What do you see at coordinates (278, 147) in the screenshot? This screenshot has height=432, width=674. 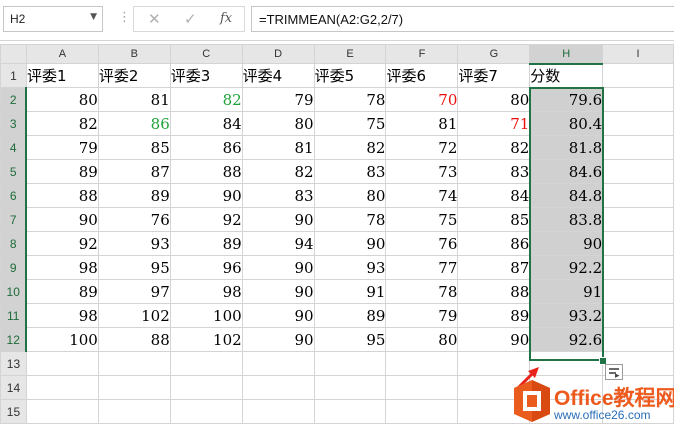 I see `cell-d4: 81` at bounding box center [278, 147].